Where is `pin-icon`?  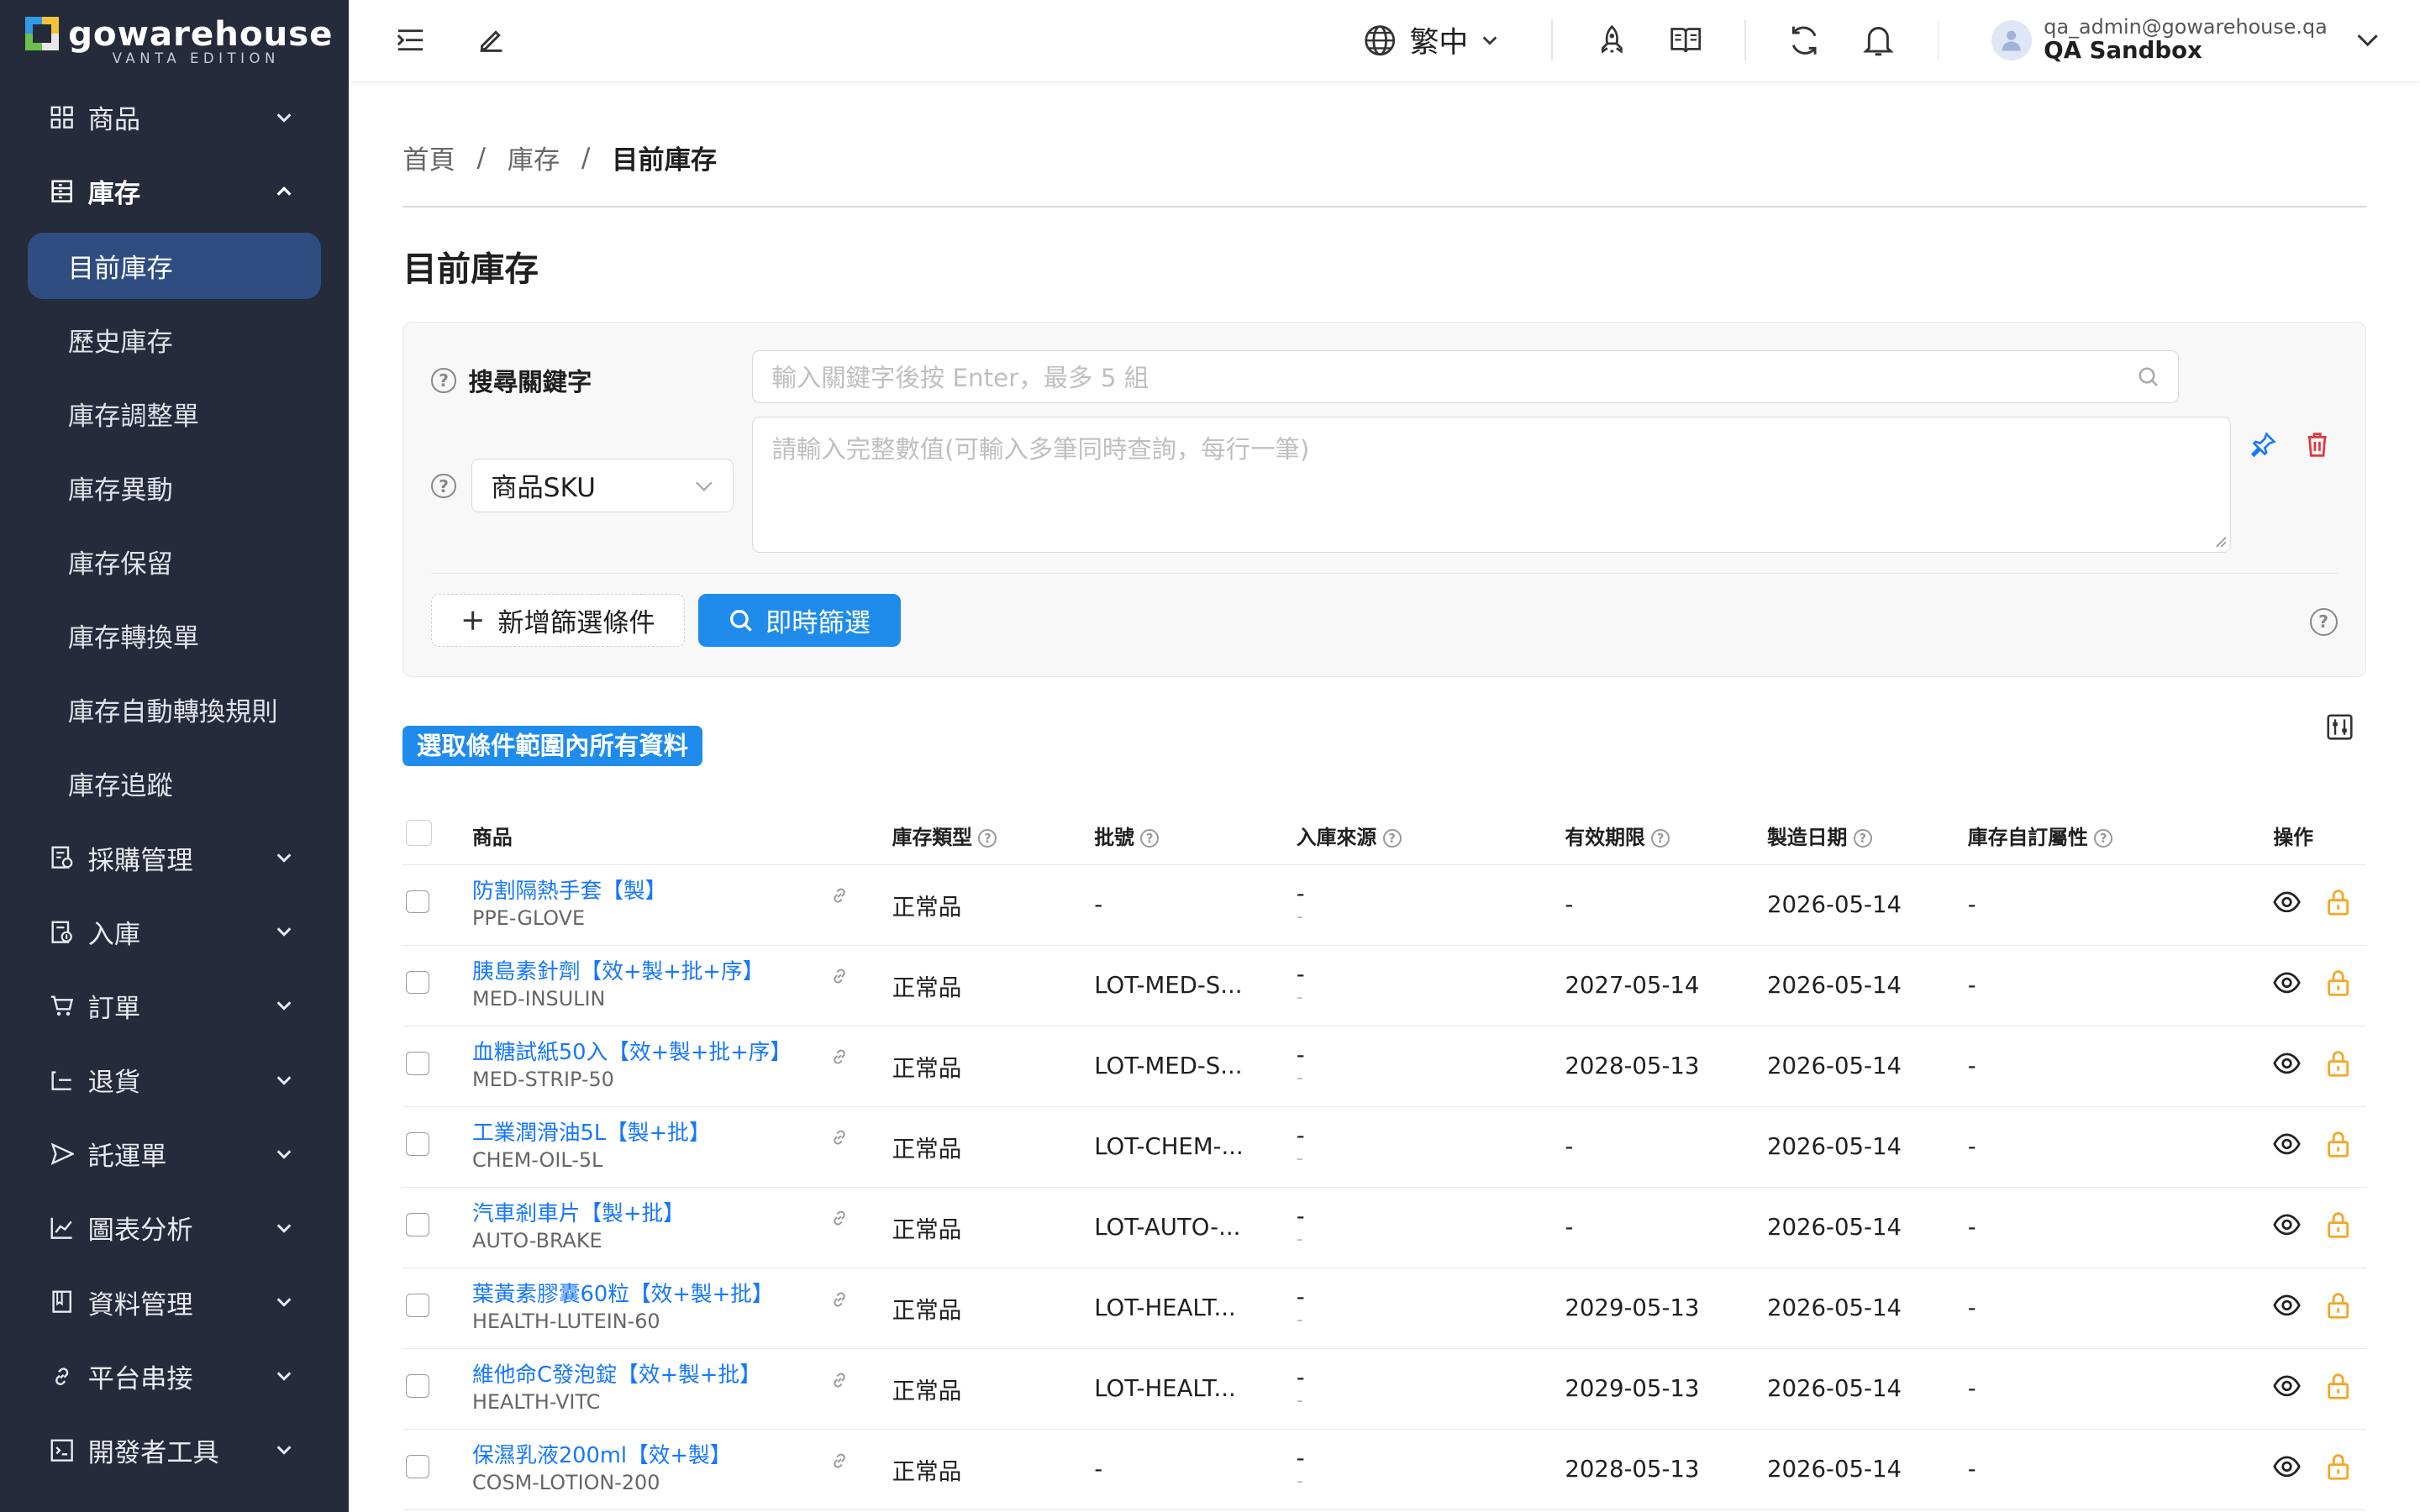 pin-icon is located at coordinates (2263, 448).